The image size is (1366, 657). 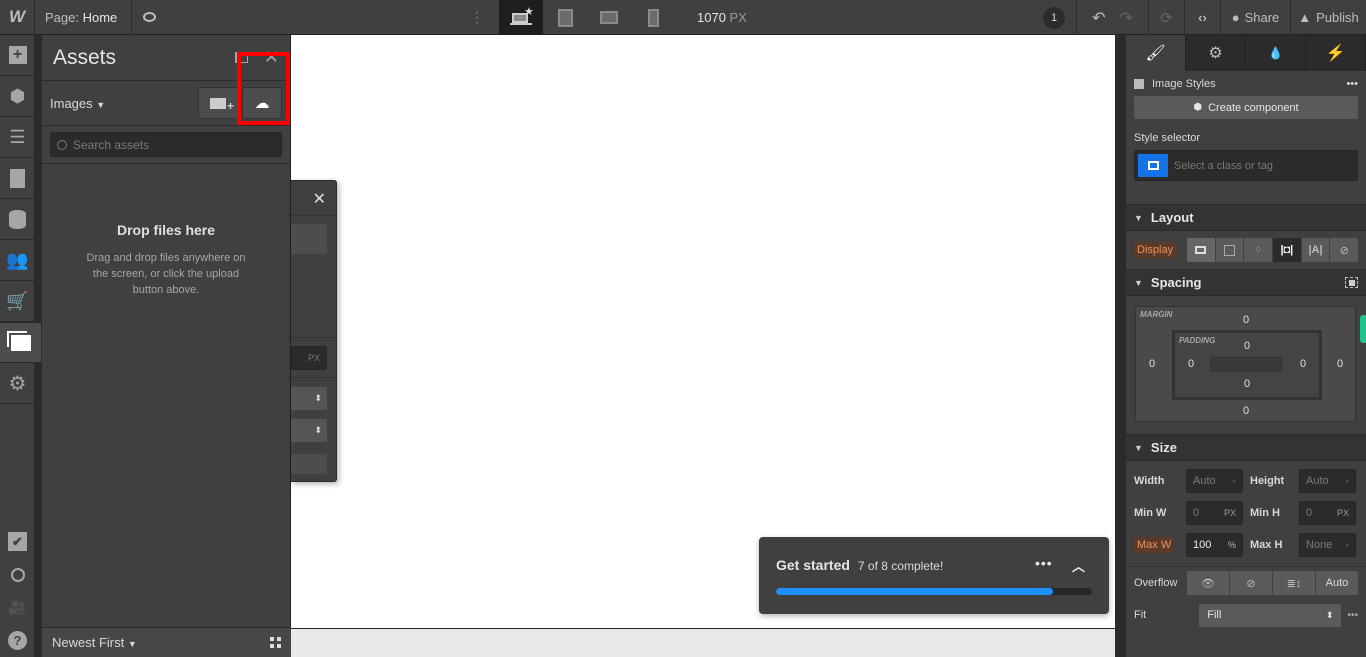 I want to click on close-icon: ✕, so click(x=319, y=199).